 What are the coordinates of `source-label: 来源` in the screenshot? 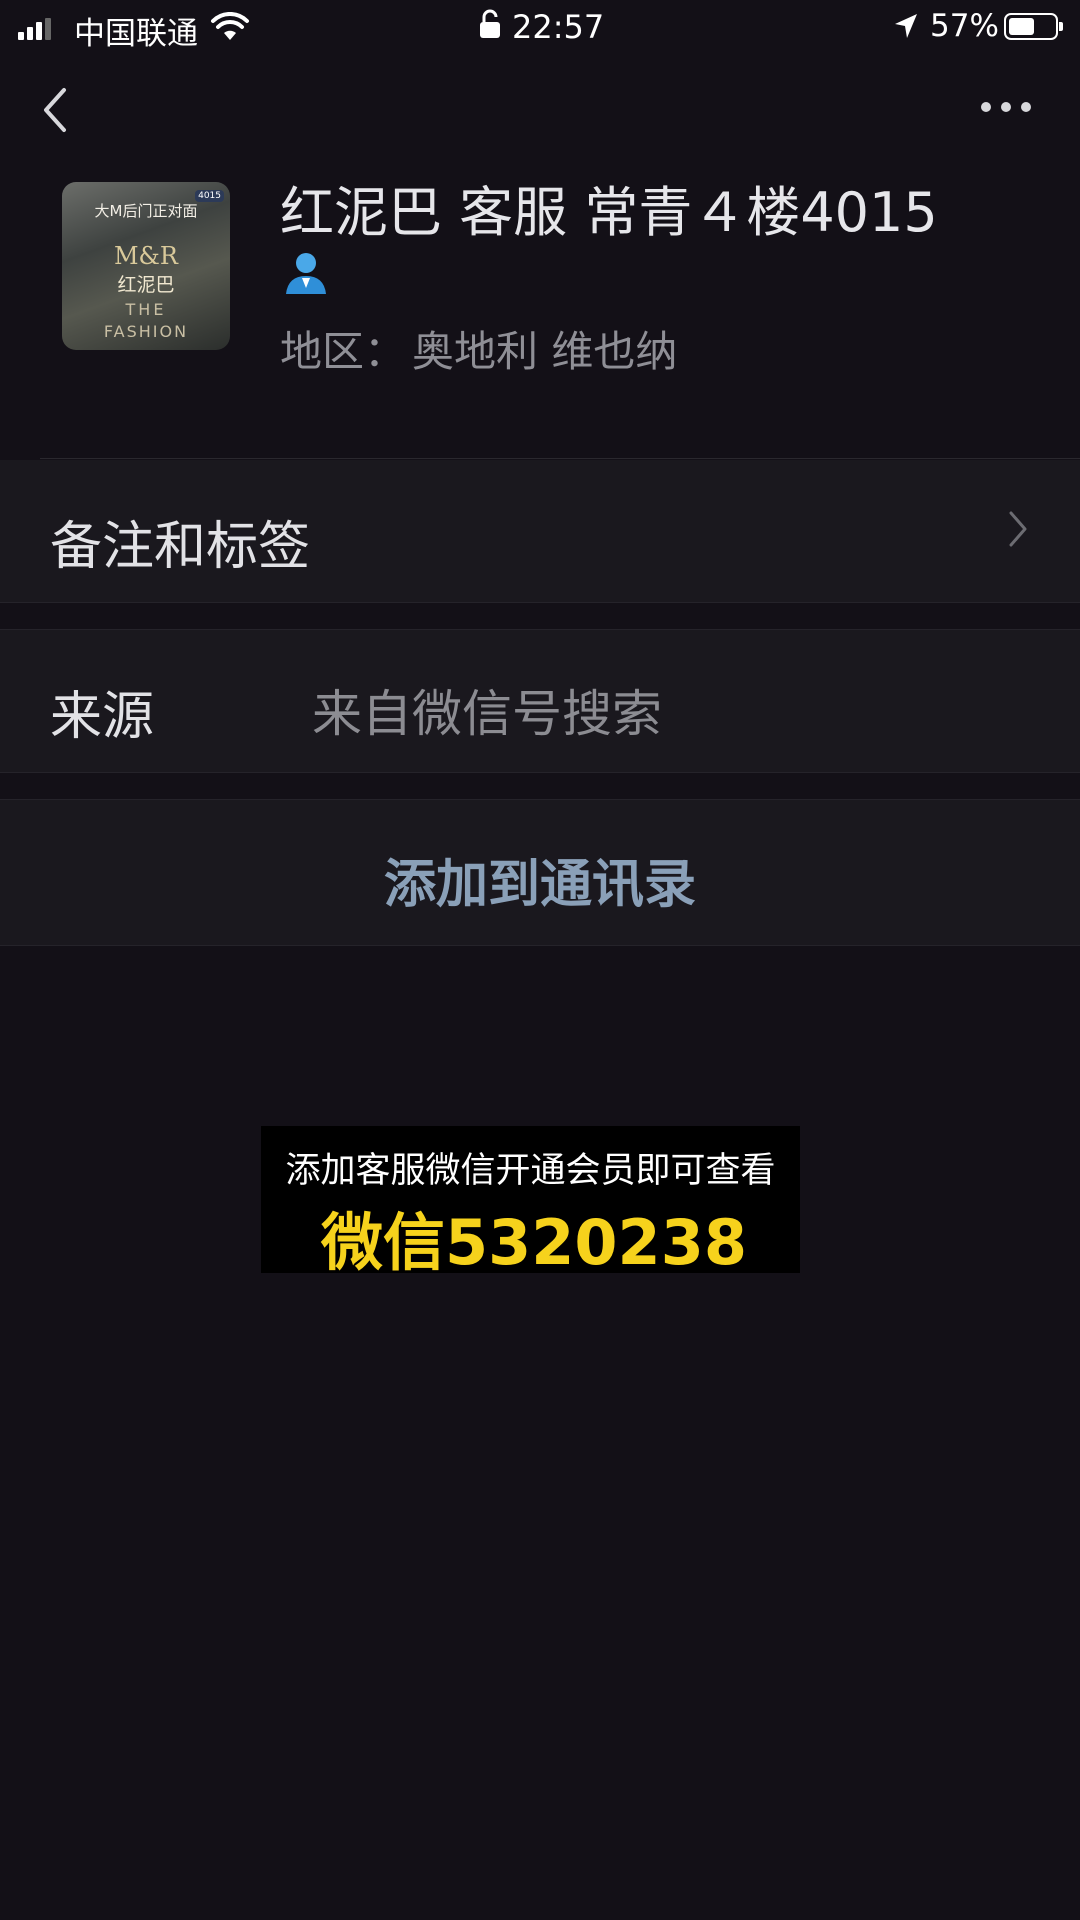 It's located at (102, 717).